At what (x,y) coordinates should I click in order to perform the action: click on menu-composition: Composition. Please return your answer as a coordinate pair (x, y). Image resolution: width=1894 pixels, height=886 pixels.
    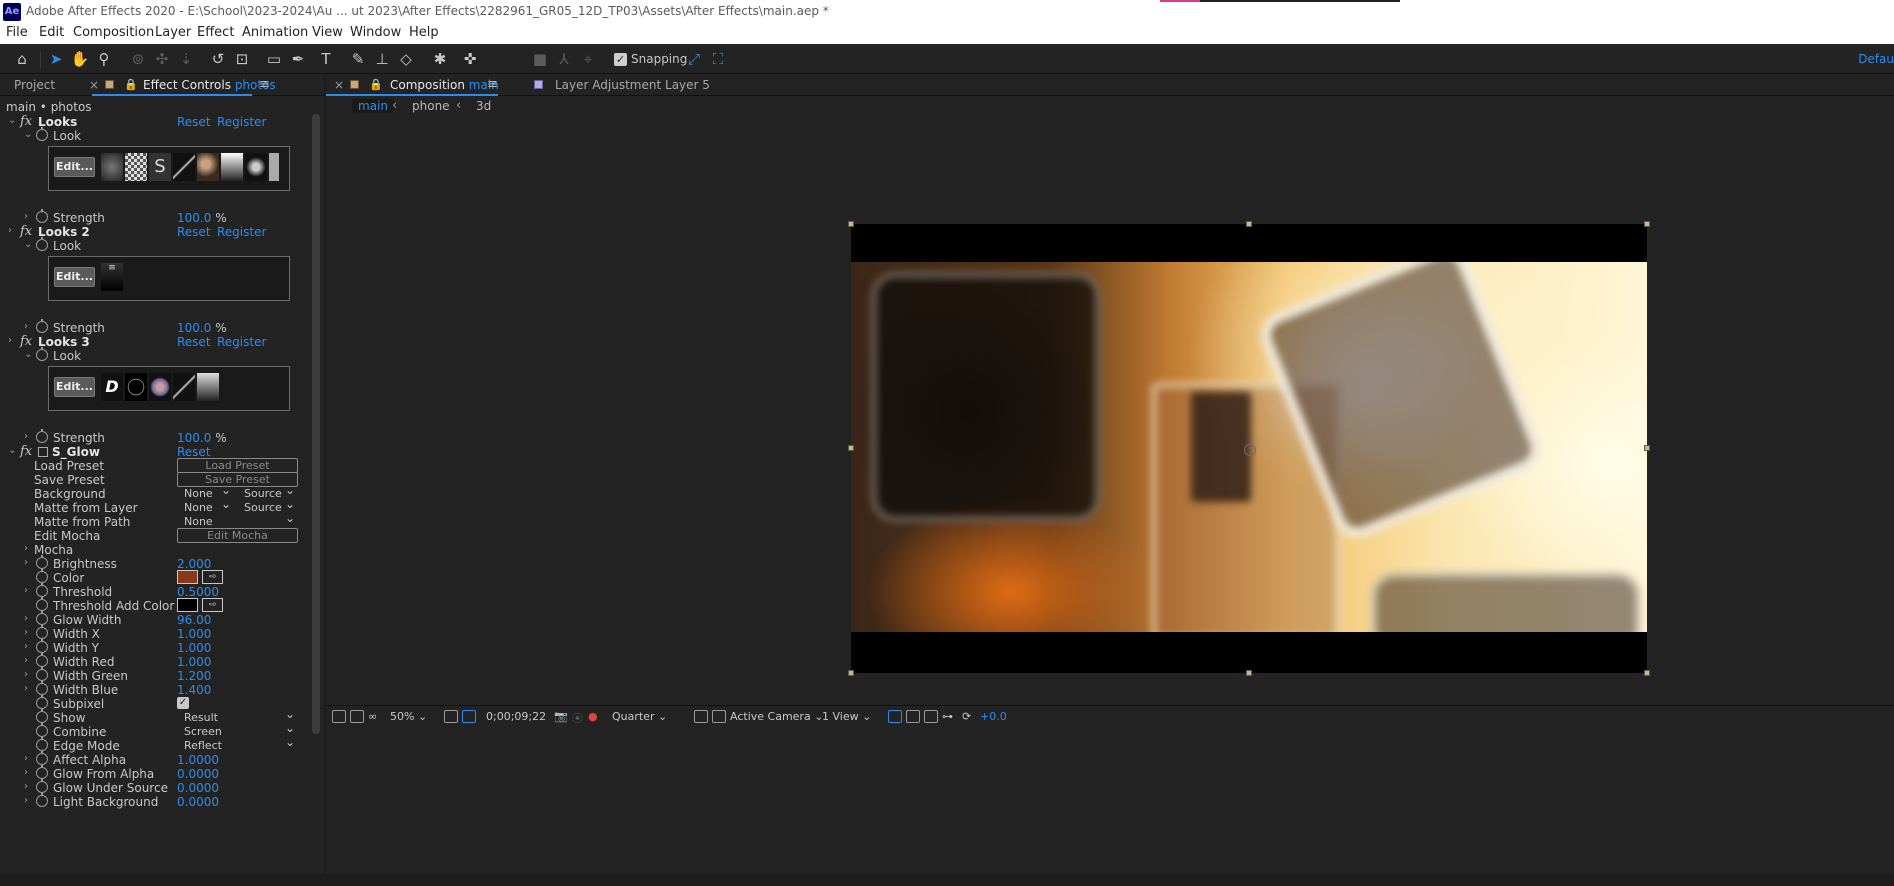
    Looking at the image, I should click on (113, 32).